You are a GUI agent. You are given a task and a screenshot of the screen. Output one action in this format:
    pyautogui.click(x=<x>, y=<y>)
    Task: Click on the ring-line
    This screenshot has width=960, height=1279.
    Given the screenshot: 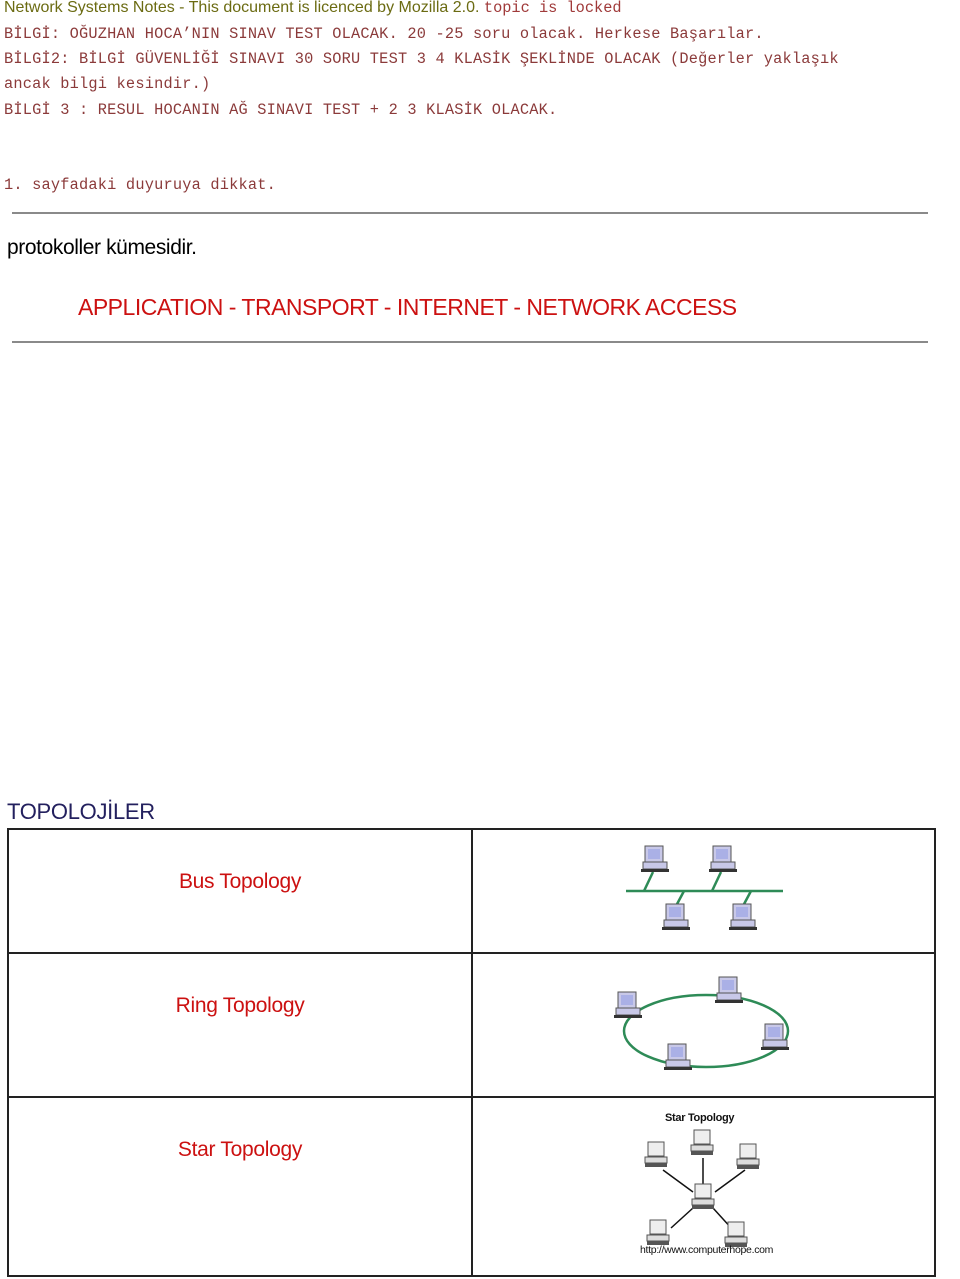 What is the action you would take?
    pyautogui.click(x=706, y=1031)
    